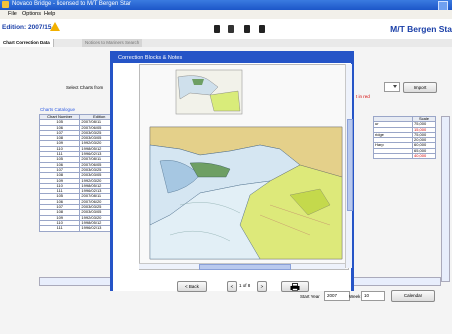  Describe the element at coordinates (49, 14) in the screenshot. I see `menu-help: Help` at that location.